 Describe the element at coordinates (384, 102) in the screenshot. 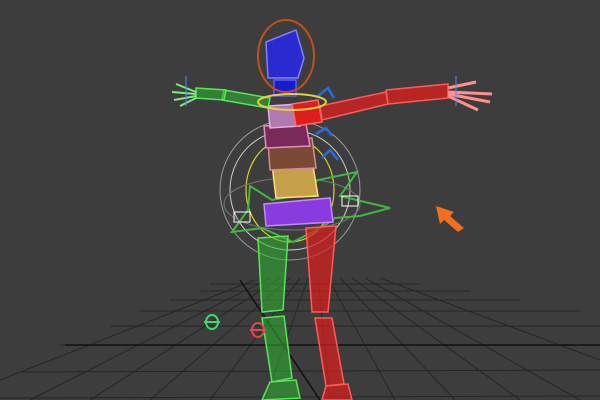

I see `right-arm` at that location.